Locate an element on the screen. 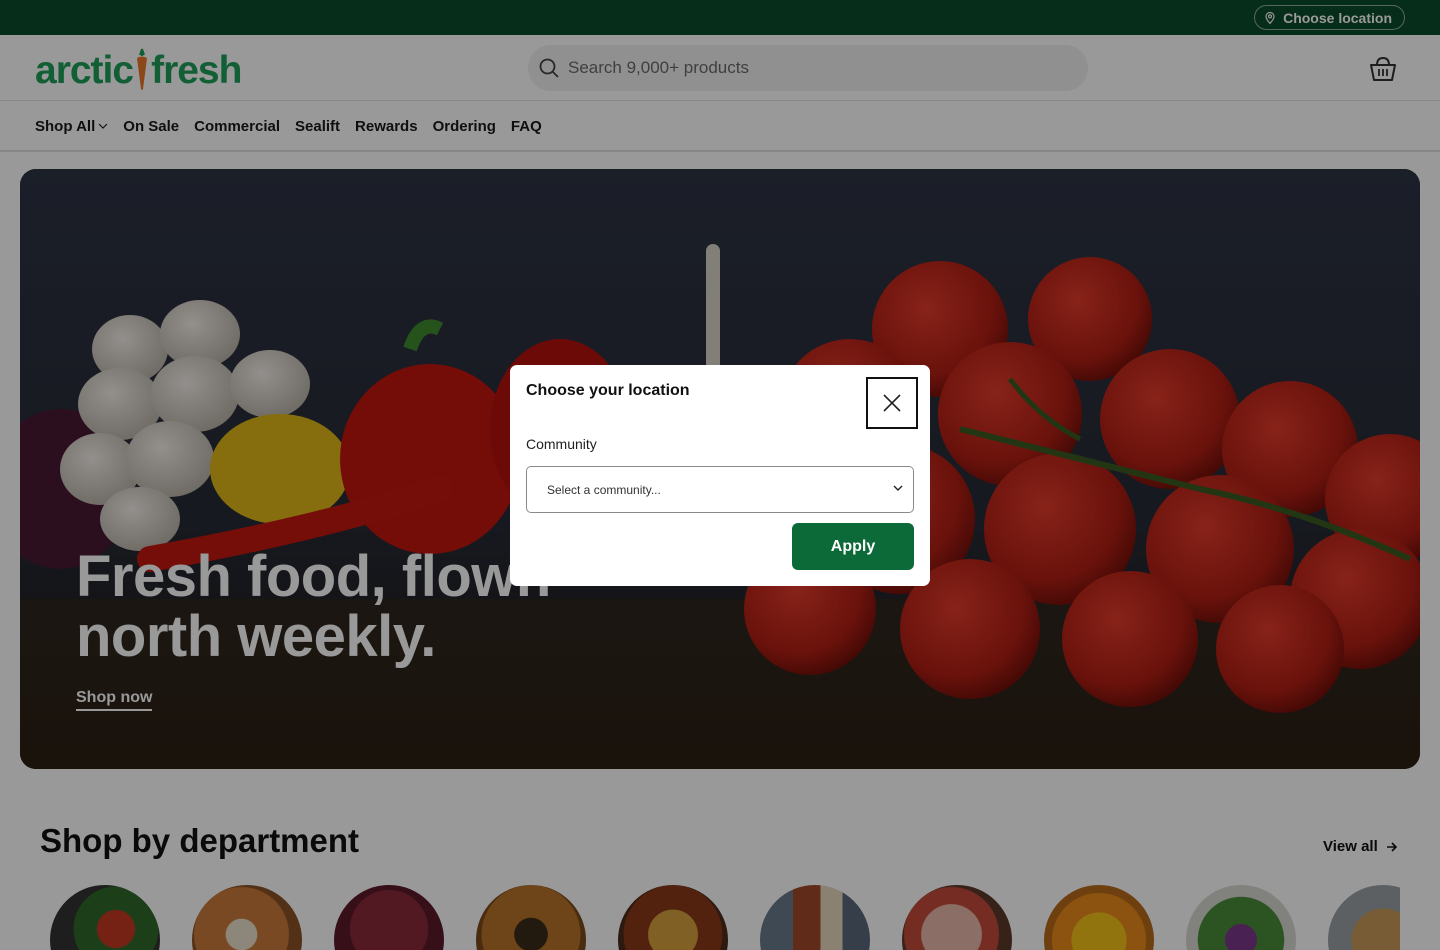 This screenshot has width=1440, height=950. close-icon is located at coordinates (892, 403).